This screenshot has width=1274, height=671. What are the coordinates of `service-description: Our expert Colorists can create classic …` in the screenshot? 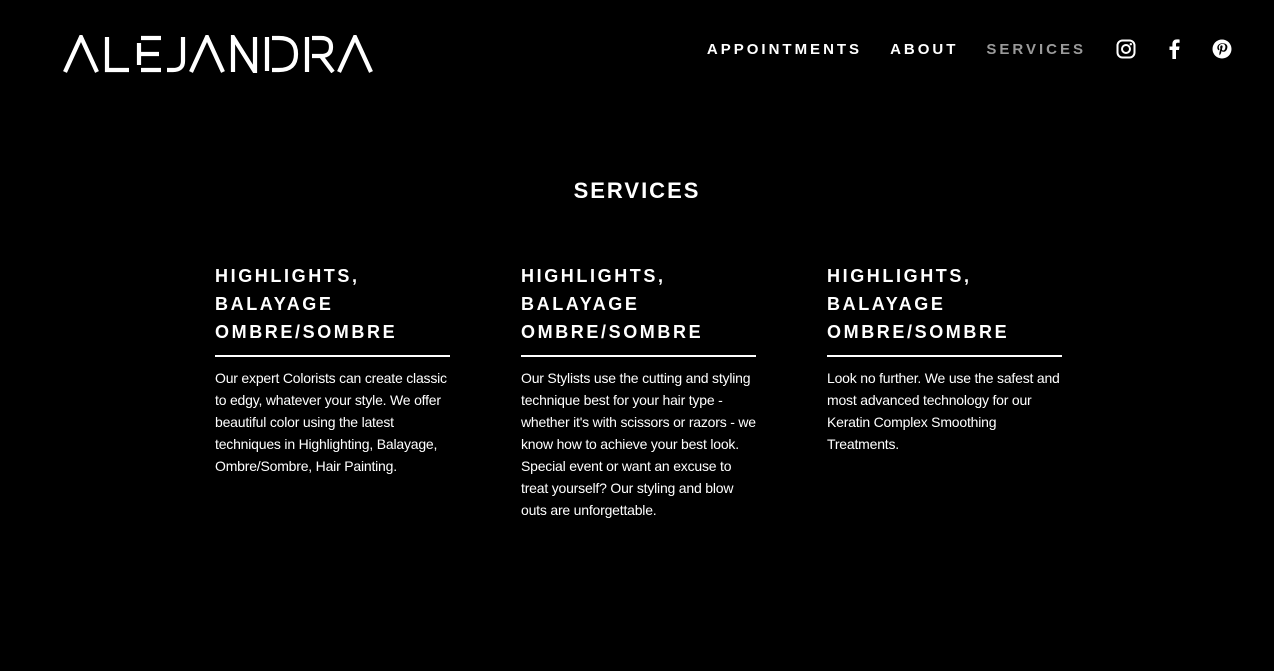 It's located at (331, 422).